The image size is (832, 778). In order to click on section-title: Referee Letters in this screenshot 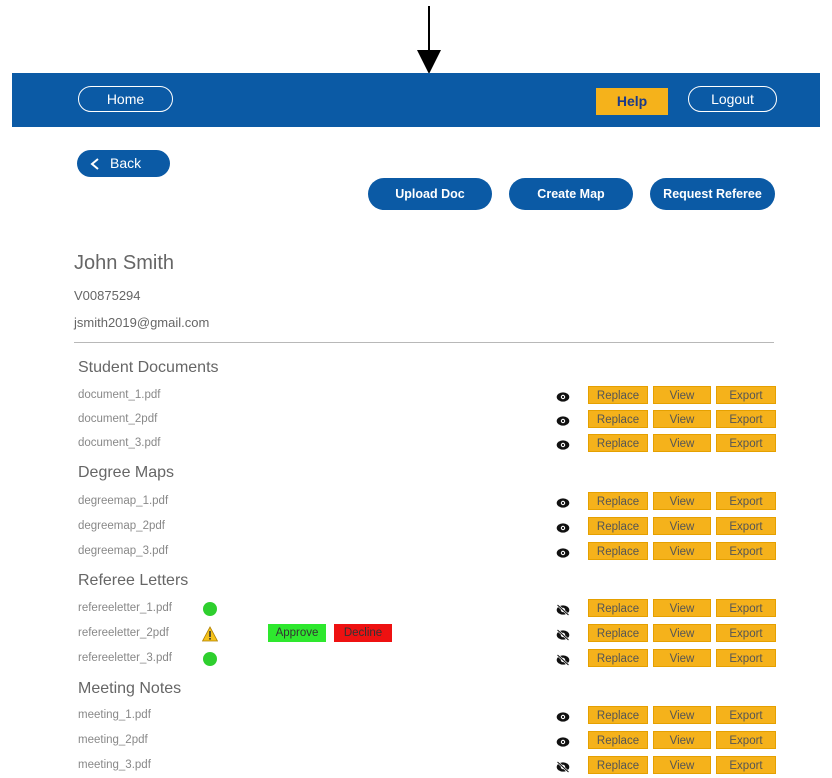, I will do `click(133, 580)`.